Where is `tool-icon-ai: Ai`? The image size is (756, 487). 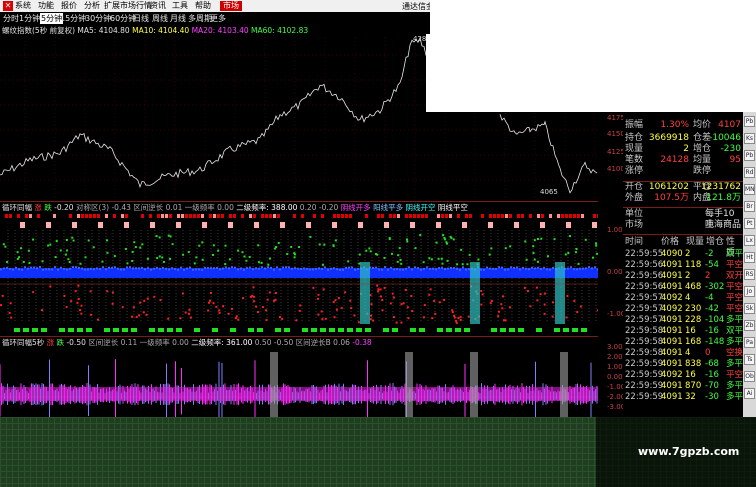 tool-icon-ai: Ai is located at coordinates (749, 393).